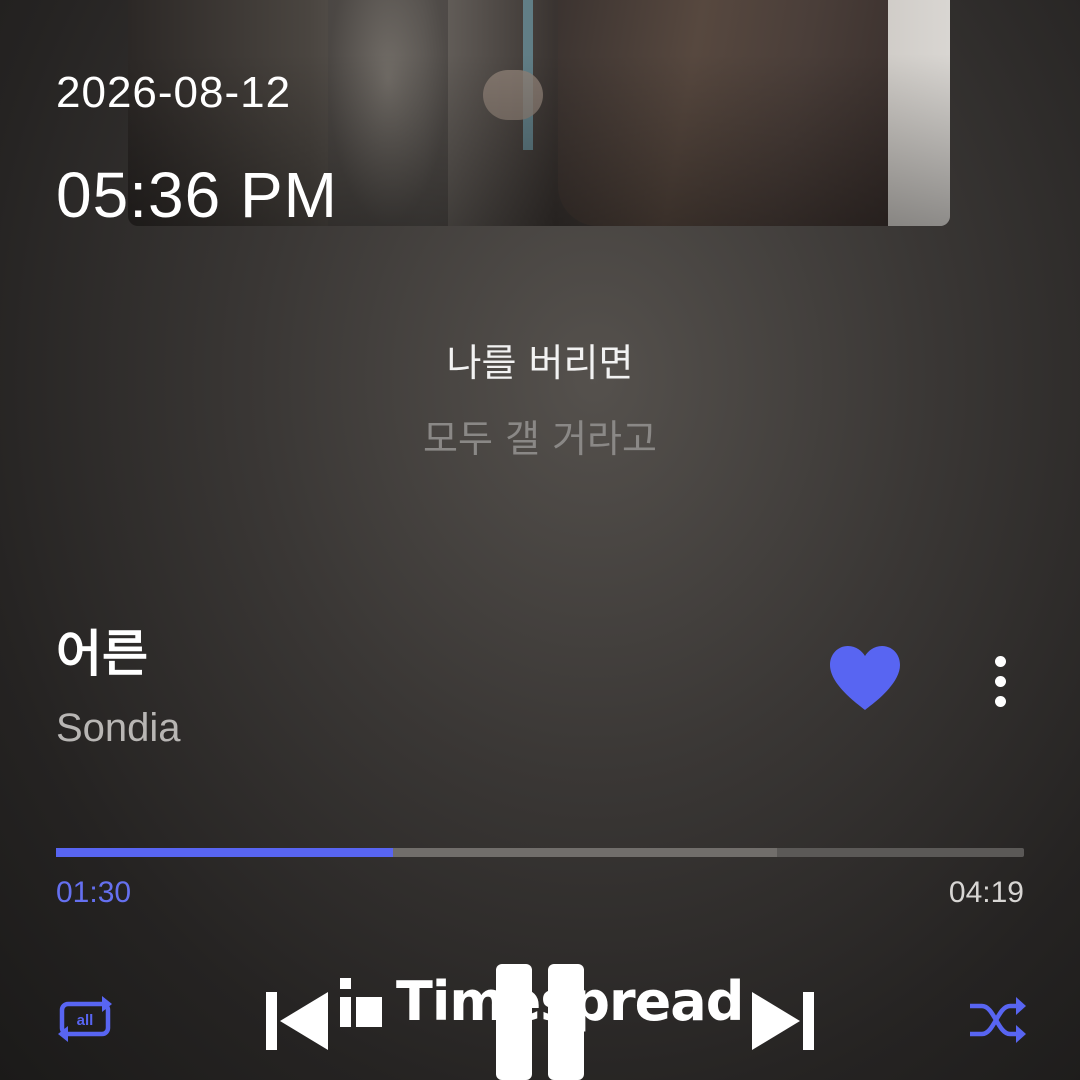 The height and width of the screenshot is (1080, 1080). I want to click on svg-text: all, so click(85, 1020).